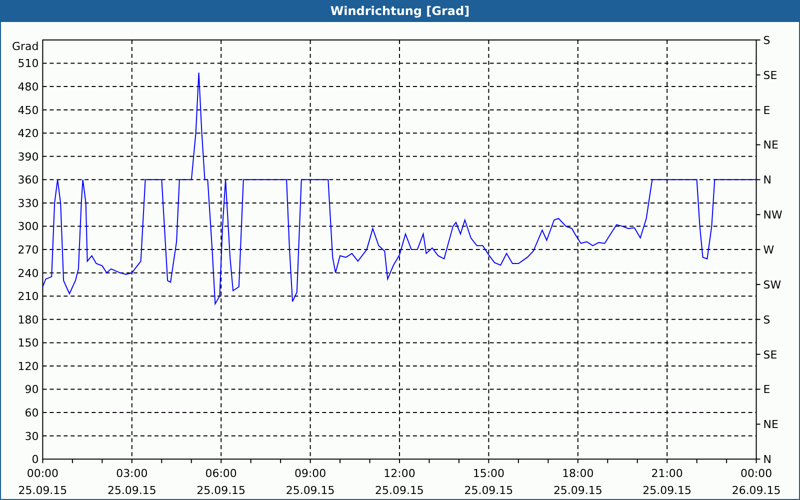 The height and width of the screenshot is (500, 800). Describe the element at coordinates (772, 215) in the screenshot. I see `axis-label: NW` at that location.